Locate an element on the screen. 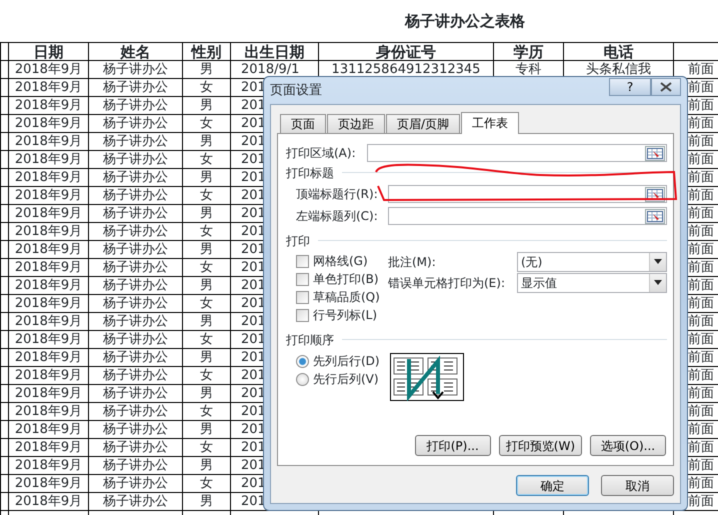  field-label: 错误单元格打印为(E): is located at coordinates (447, 283).